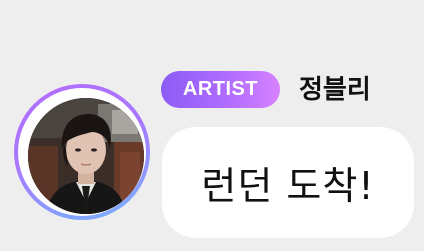 This screenshot has width=424, height=251. I want to click on avatar-photo-icon, so click(86, 156).